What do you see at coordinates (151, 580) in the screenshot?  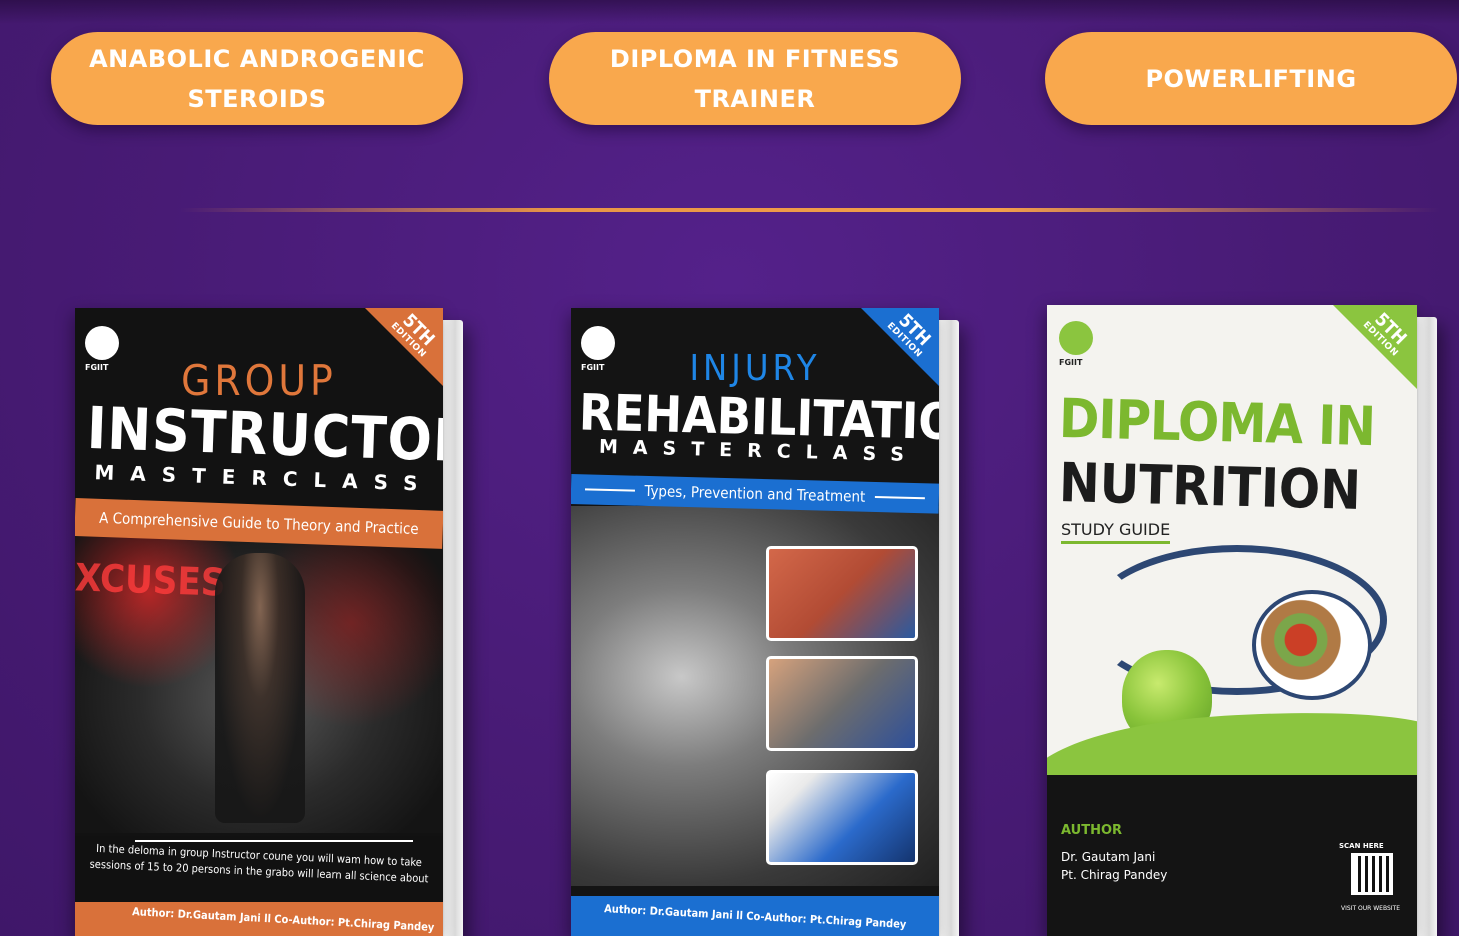 I see `cover-photo-neon-text: XCUSES` at bounding box center [151, 580].